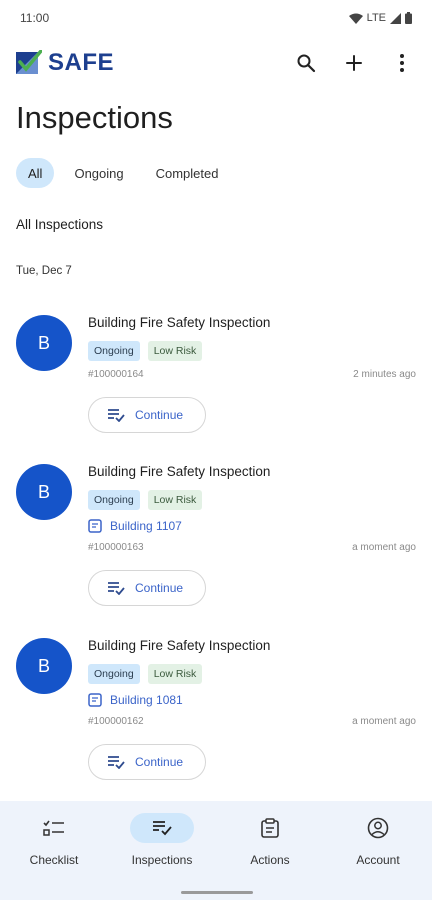  Describe the element at coordinates (395, 18) in the screenshot. I see `signal-icon` at that location.